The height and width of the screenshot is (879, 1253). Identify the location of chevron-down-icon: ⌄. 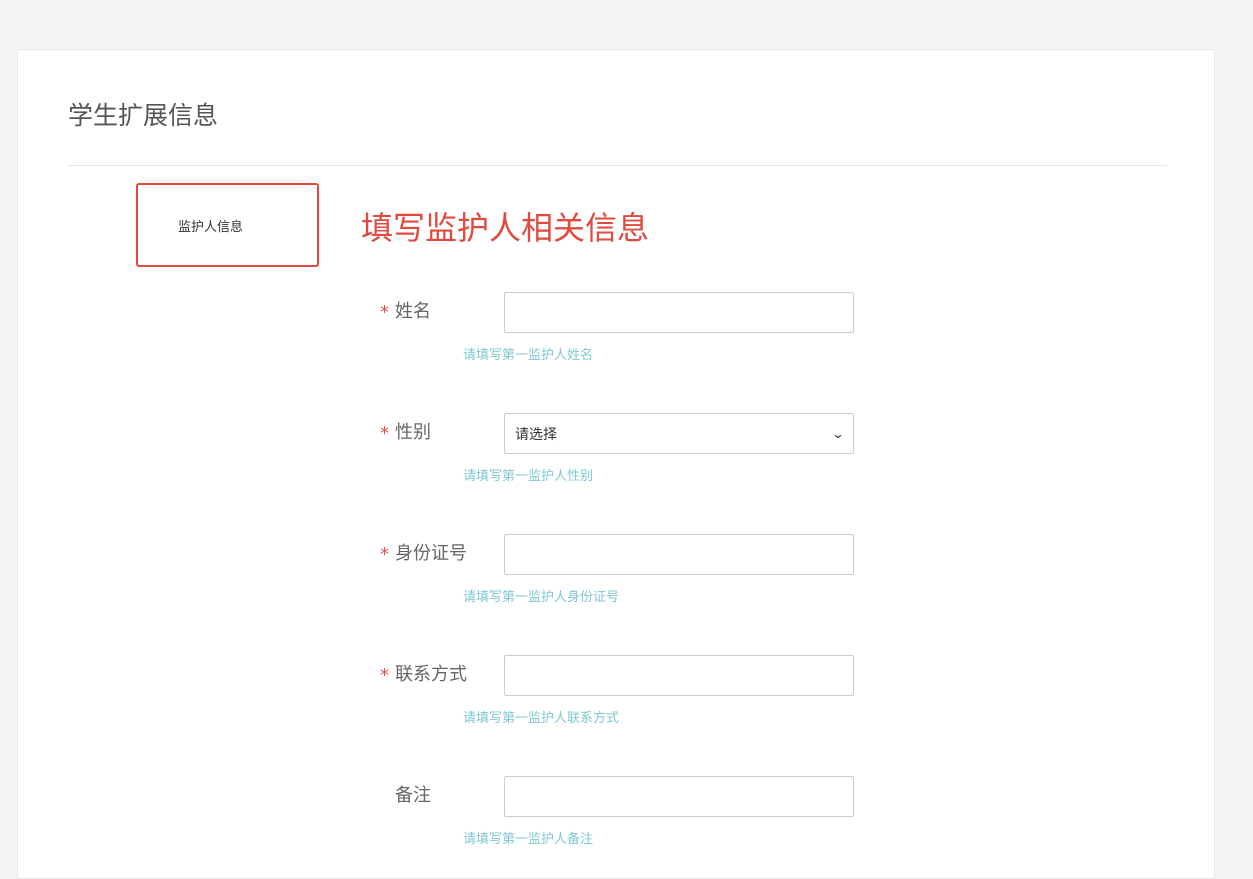
(838, 433).